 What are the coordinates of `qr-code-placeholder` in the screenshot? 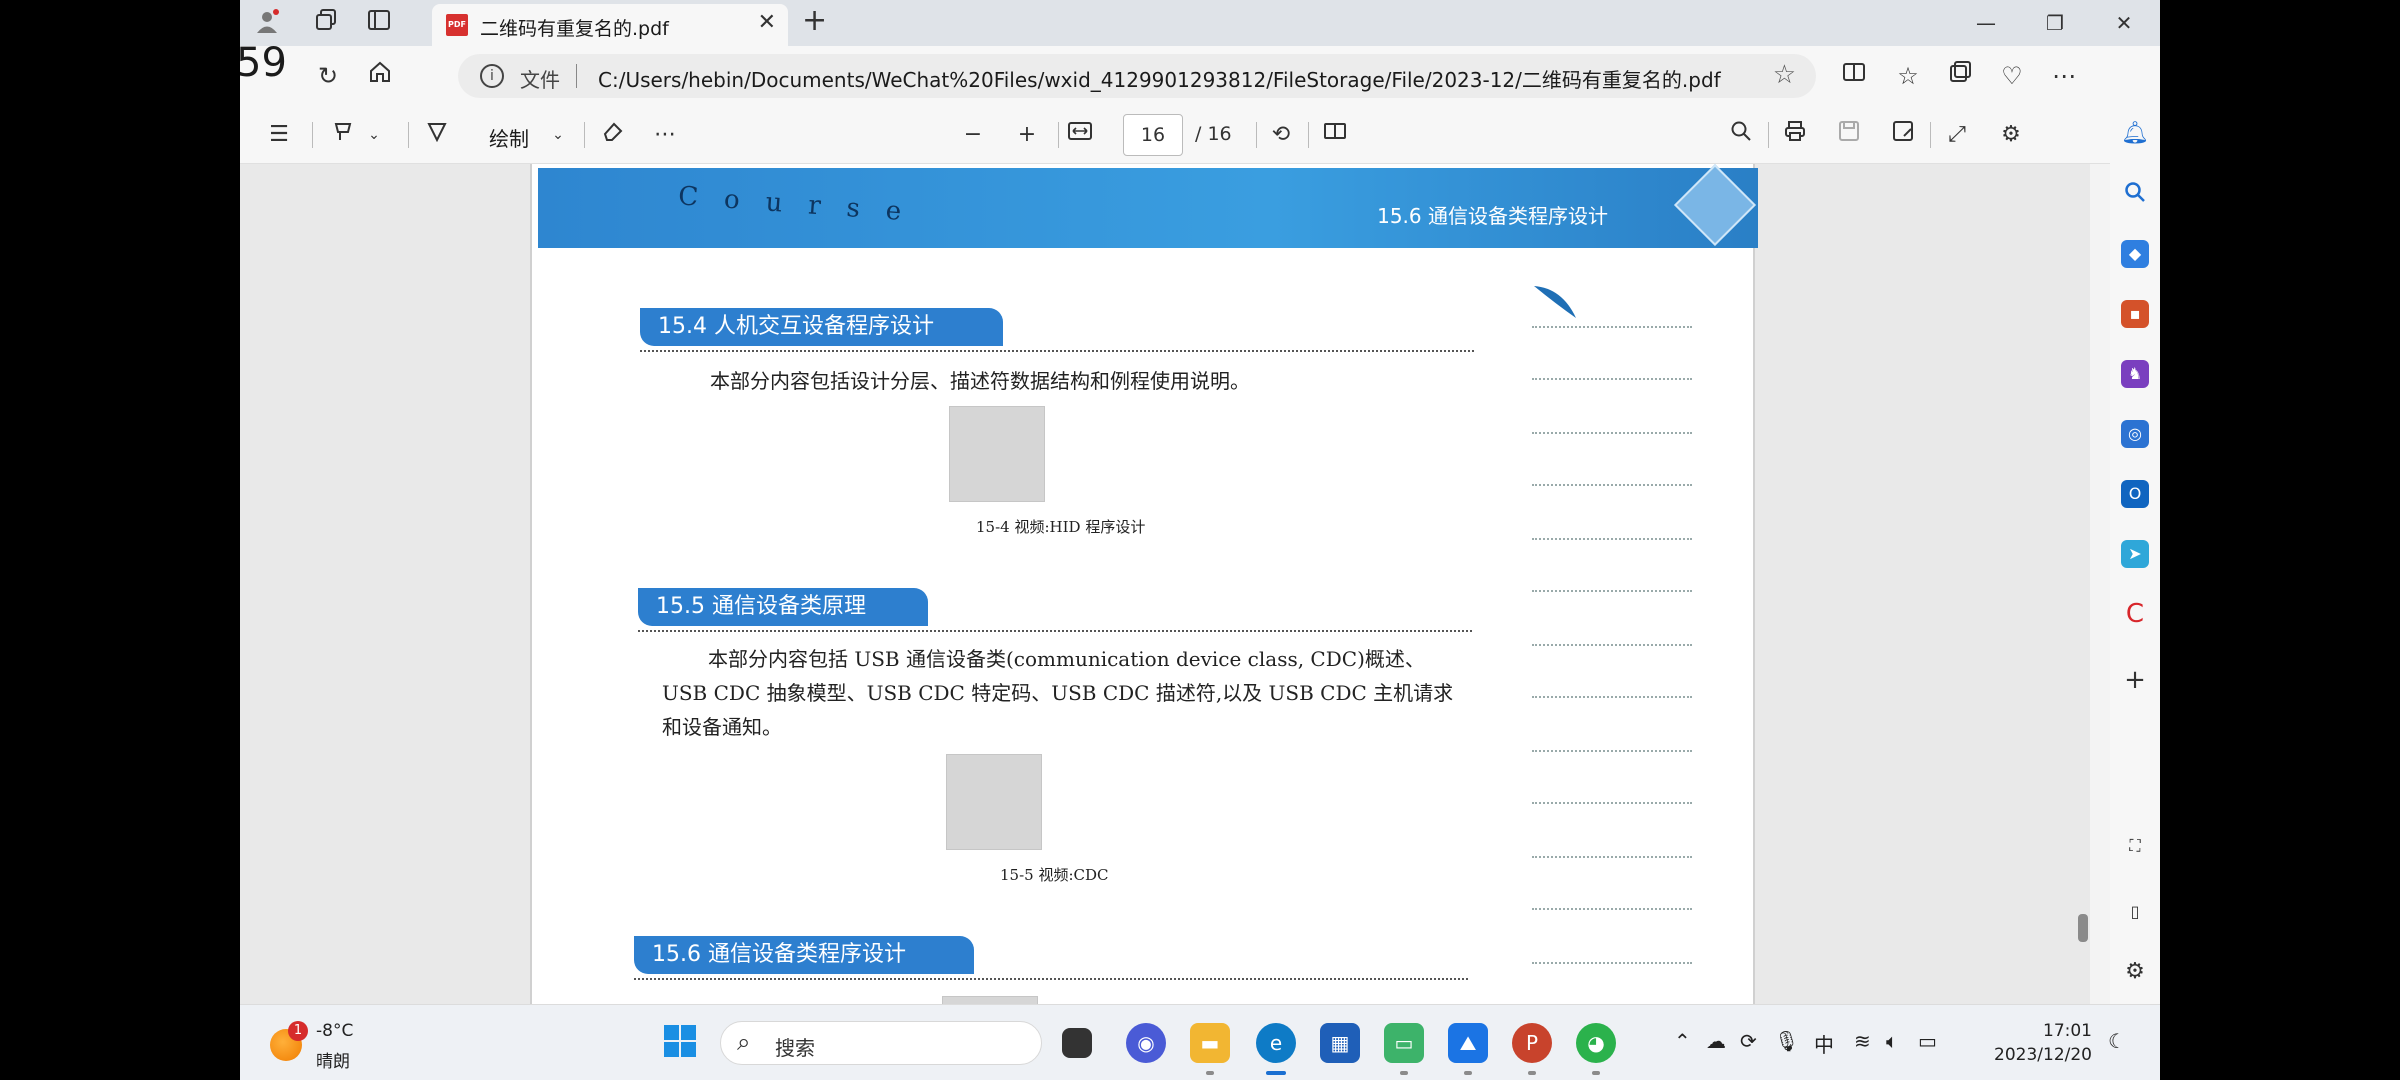 It's located at (990, 1000).